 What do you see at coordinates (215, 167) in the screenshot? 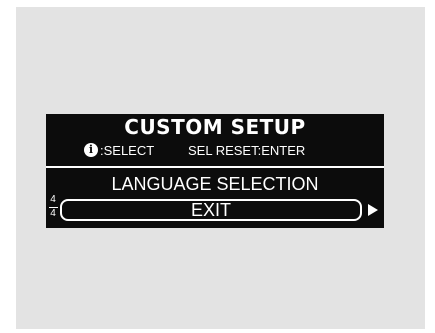
I see `divider` at bounding box center [215, 167].